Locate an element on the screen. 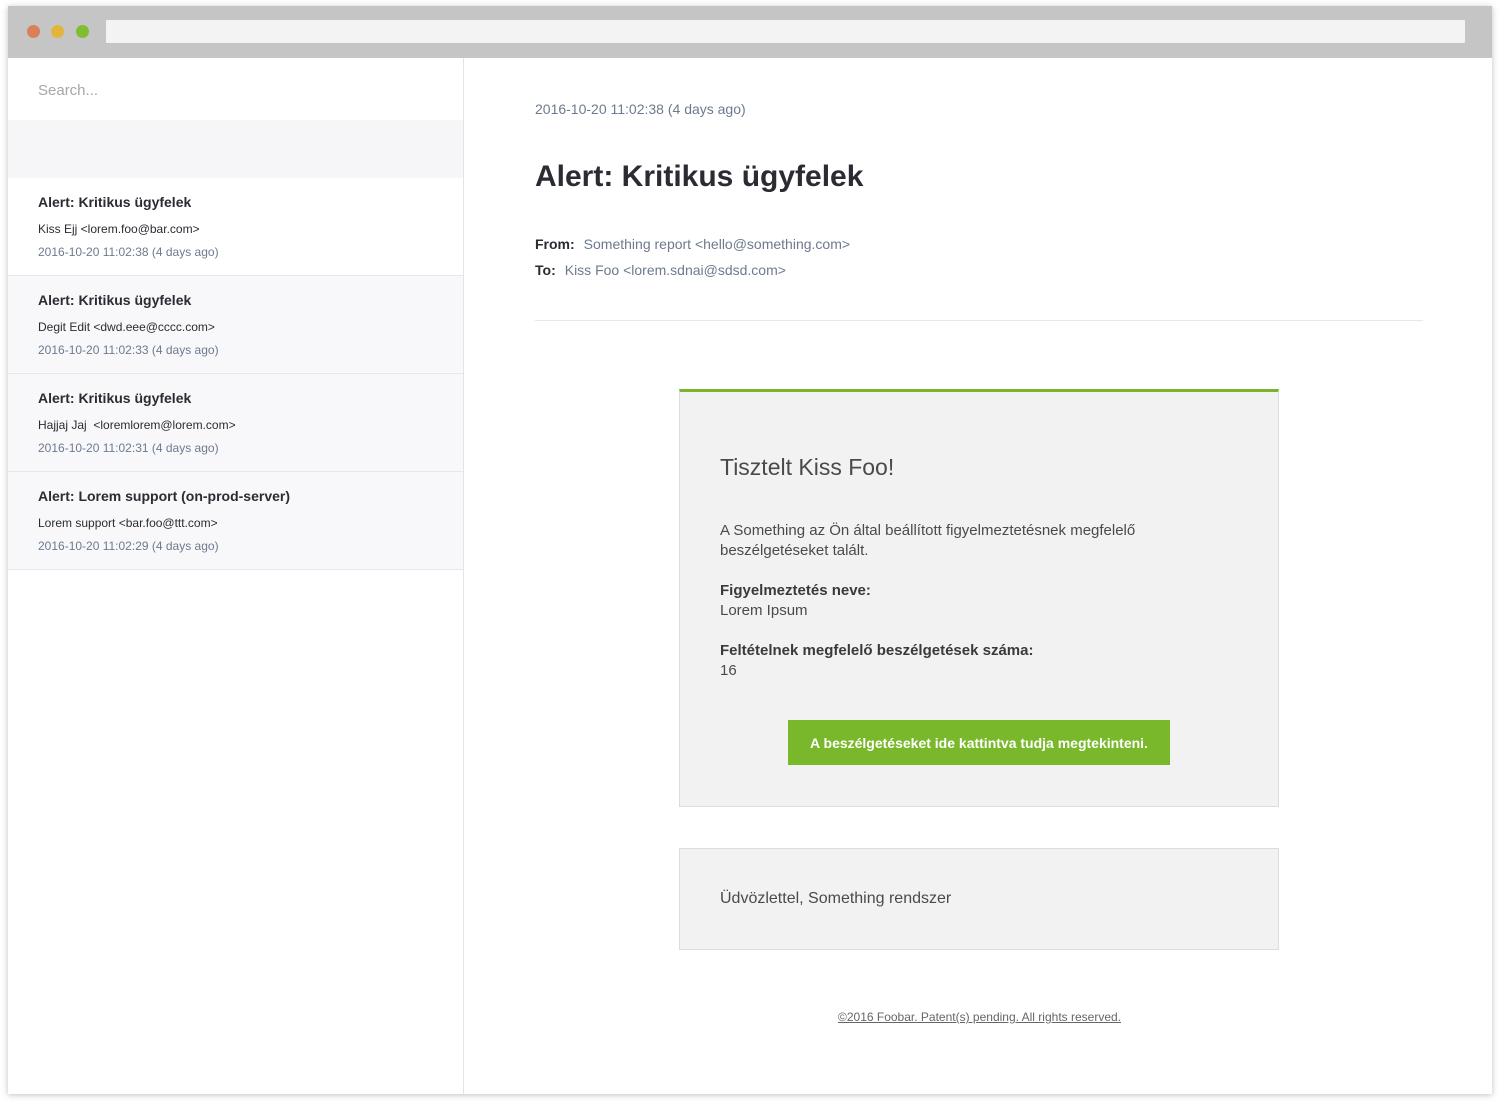 This screenshot has height=1108, width=1504. email-greeting: Tisztelt Kiss Foo! is located at coordinates (807, 467).